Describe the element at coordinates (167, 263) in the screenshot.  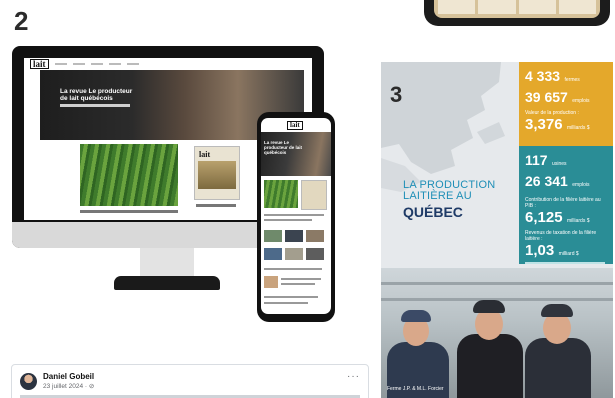
I see `monitor-stand-neck` at that location.